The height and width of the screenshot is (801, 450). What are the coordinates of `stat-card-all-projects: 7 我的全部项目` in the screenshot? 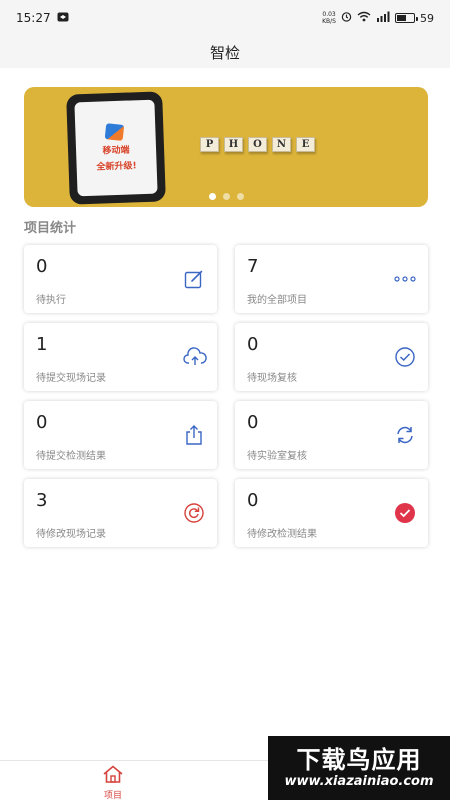 It's located at (331, 279).